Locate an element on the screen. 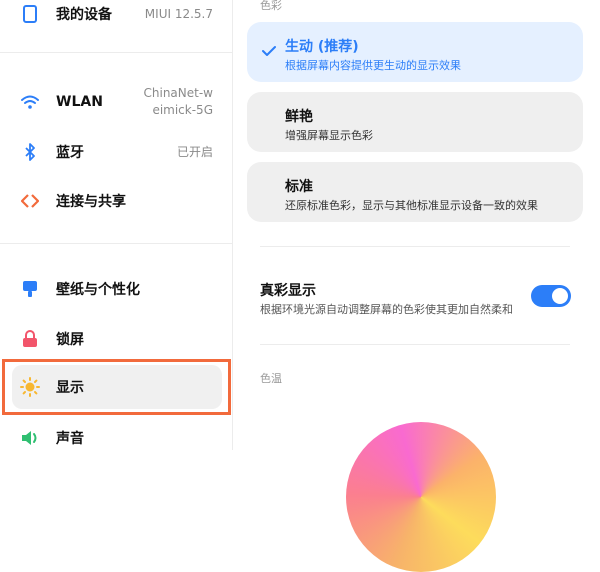 The width and height of the screenshot is (600, 572). sidebar-item-lockscreen: 锁屏 is located at coordinates (116, 339).